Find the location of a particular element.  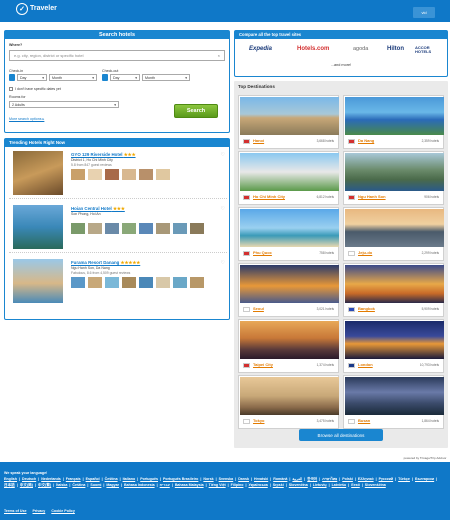

destination-card: Tokyo 3,475 hotels is located at coordinates (288, 402).